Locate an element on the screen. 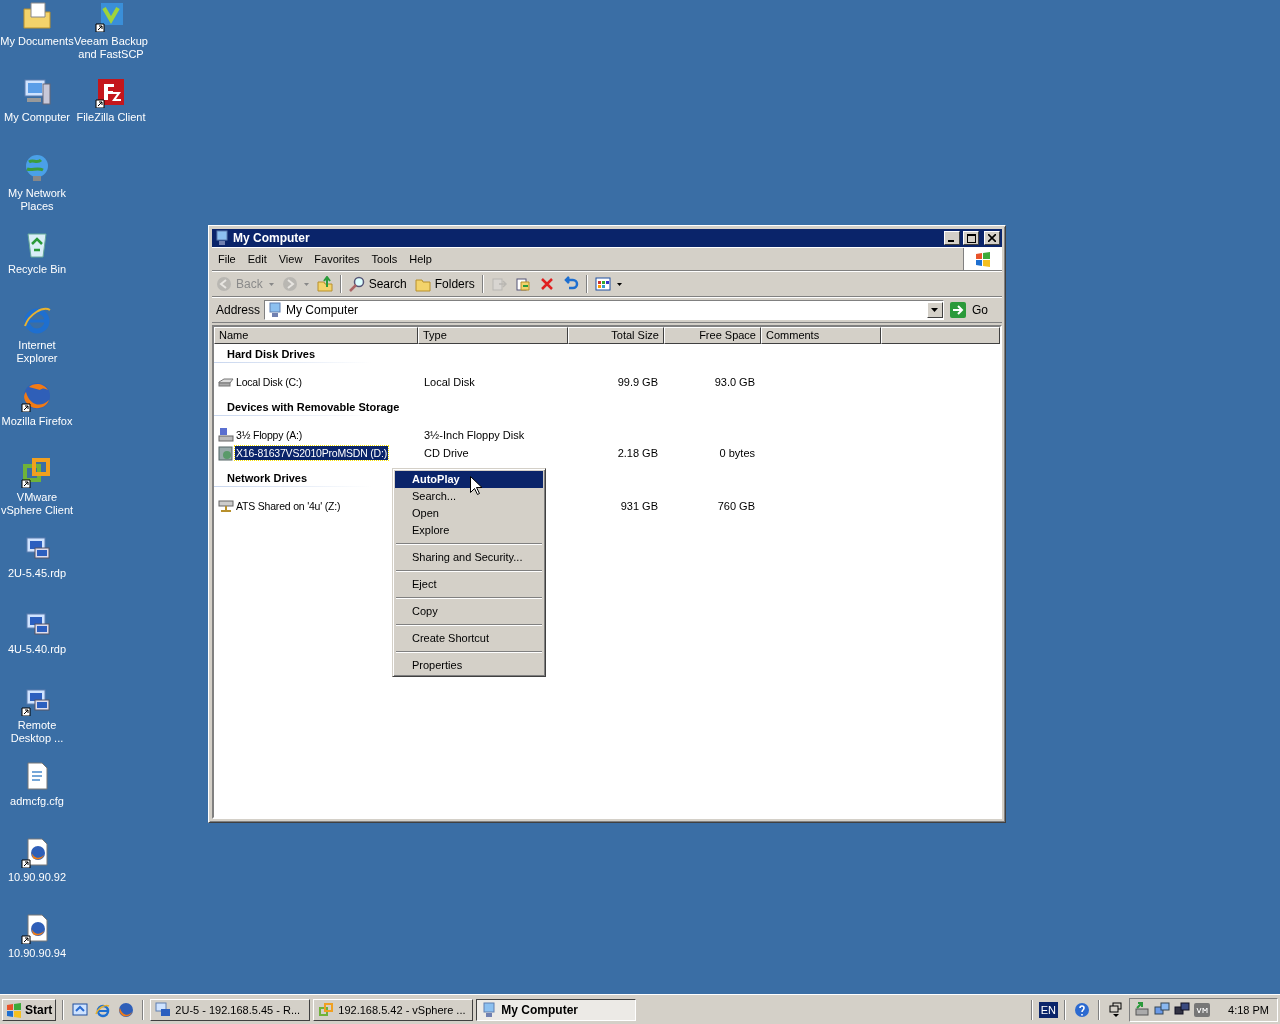  menu-item: Explore is located at coordinates (469, 530).